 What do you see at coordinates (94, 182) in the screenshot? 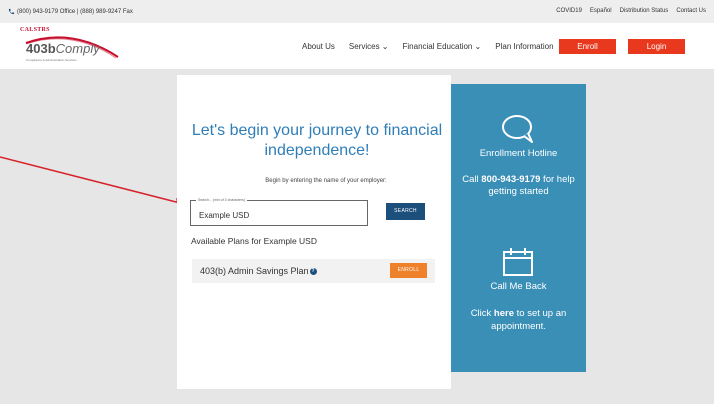
I see `annotation-arrow-icon` at bounding box center [94, 182].